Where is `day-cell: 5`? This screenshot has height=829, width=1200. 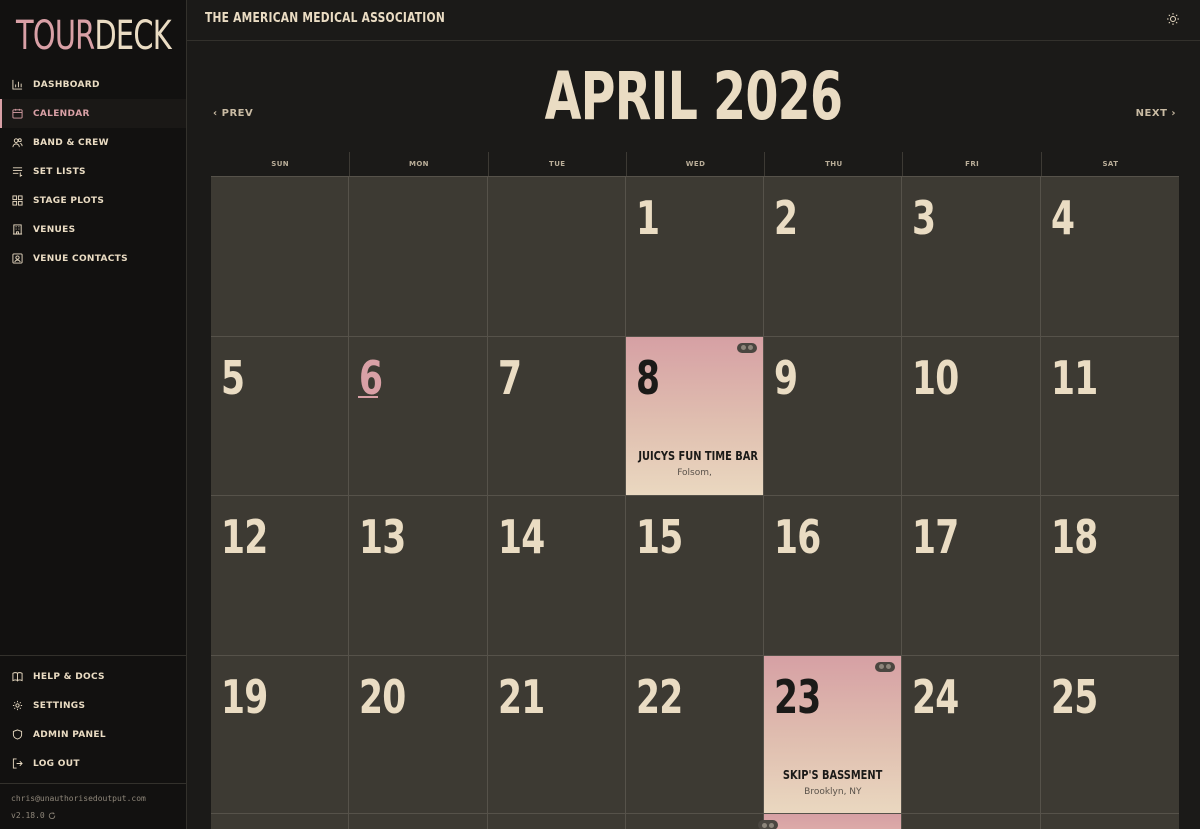 day-cell: 5 is located at coordinates (280, 416).